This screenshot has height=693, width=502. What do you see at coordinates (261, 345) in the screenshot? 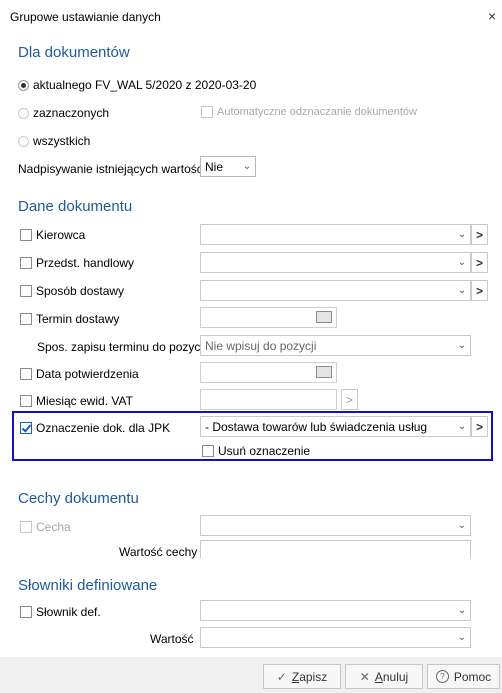
I see `spos-zapisu-value: Nie wpisuj do pozycji` at bounding box center [261, 345].